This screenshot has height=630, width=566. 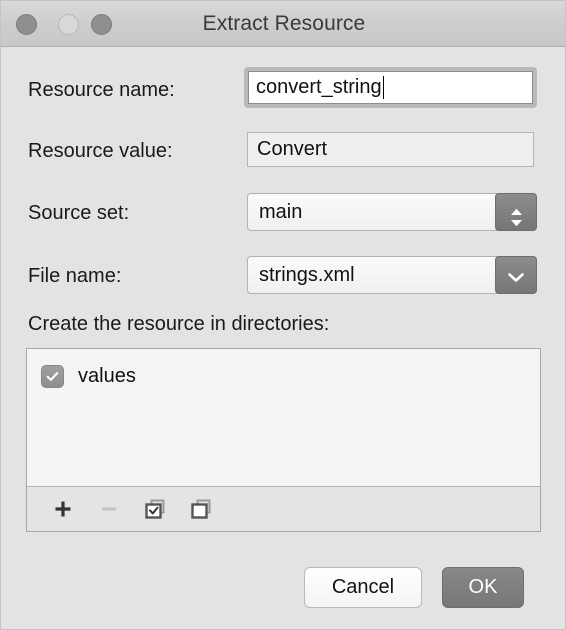 I want to click on resource-name-label: Resource name:, so click(x=101, y=90).